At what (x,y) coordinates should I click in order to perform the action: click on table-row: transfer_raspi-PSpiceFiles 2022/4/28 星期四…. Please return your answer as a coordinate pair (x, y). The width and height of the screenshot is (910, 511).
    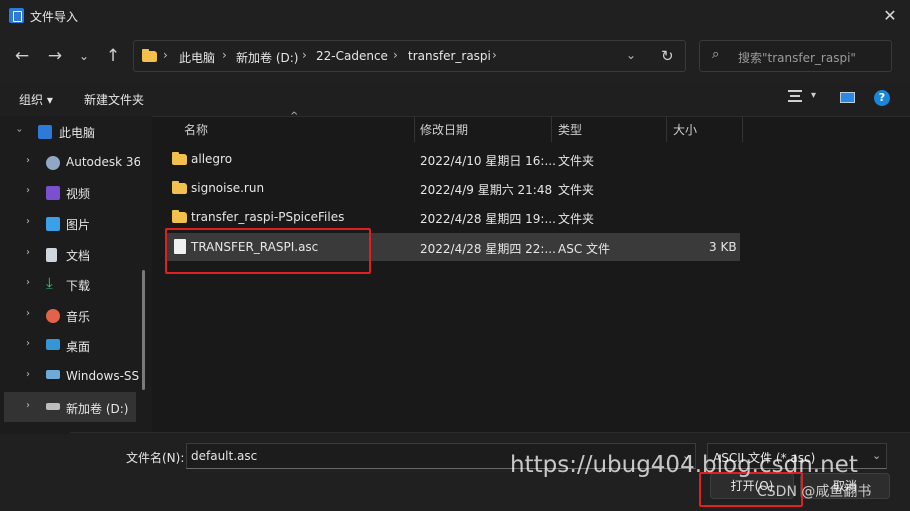
    Looking at the image, I should click on (453, 217).